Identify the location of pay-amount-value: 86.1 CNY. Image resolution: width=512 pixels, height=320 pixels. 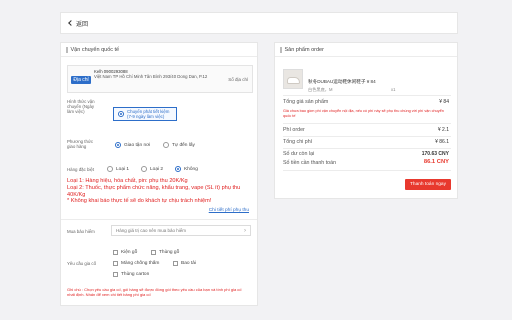
(436, 162).